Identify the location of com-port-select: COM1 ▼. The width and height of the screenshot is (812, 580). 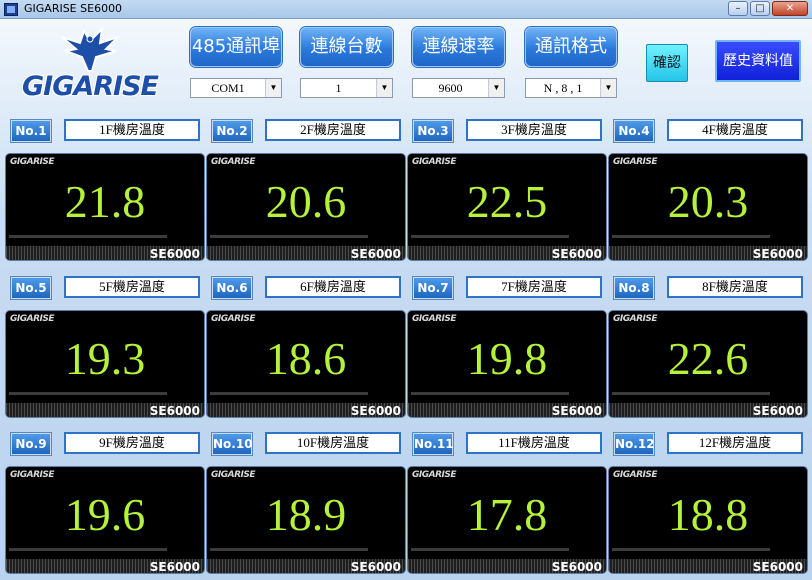
(236, 88).